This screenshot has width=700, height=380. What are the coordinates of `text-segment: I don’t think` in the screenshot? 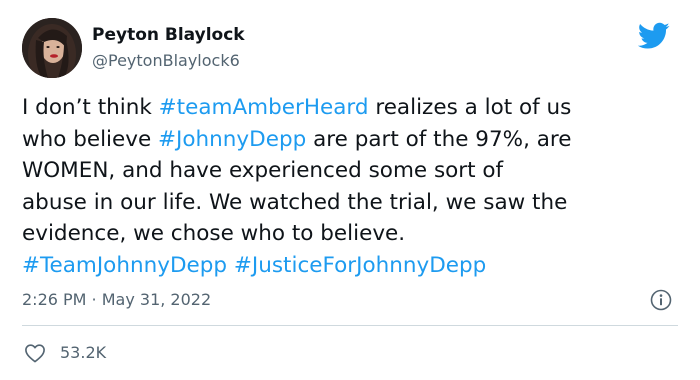 It's located at (90, 107).